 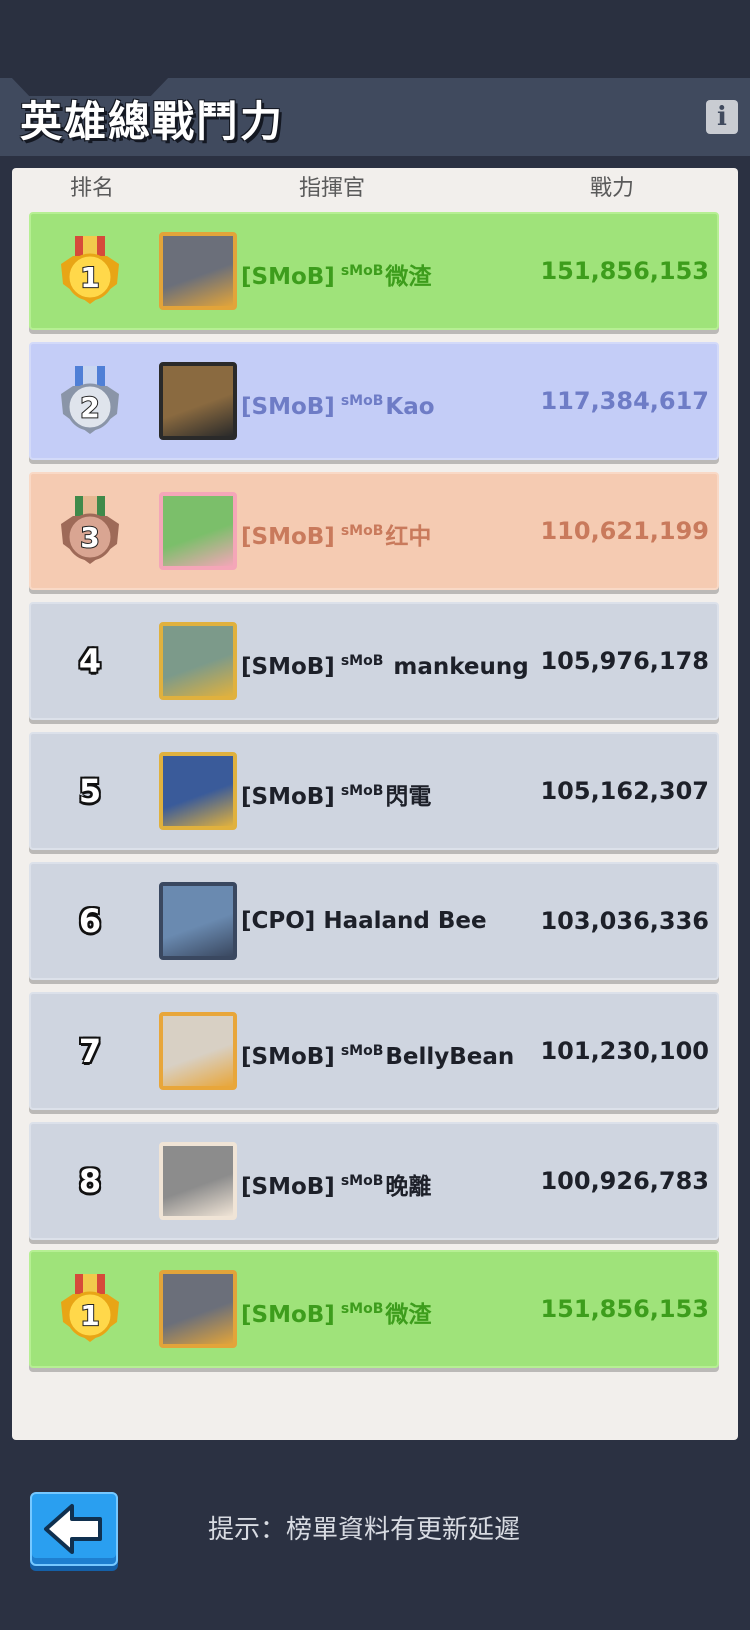 What do you see at coordinates (336, 1181) in the screenshot?
I see `player-name: [SMoB] sMoB晚離` at bounding box center [336, 1181].